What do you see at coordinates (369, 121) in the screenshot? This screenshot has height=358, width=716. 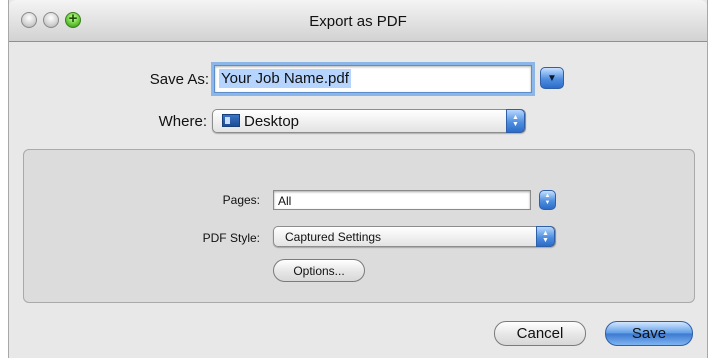 I see `where-popup: Desktop ▲ ▼` at bounding box center [369, 121].